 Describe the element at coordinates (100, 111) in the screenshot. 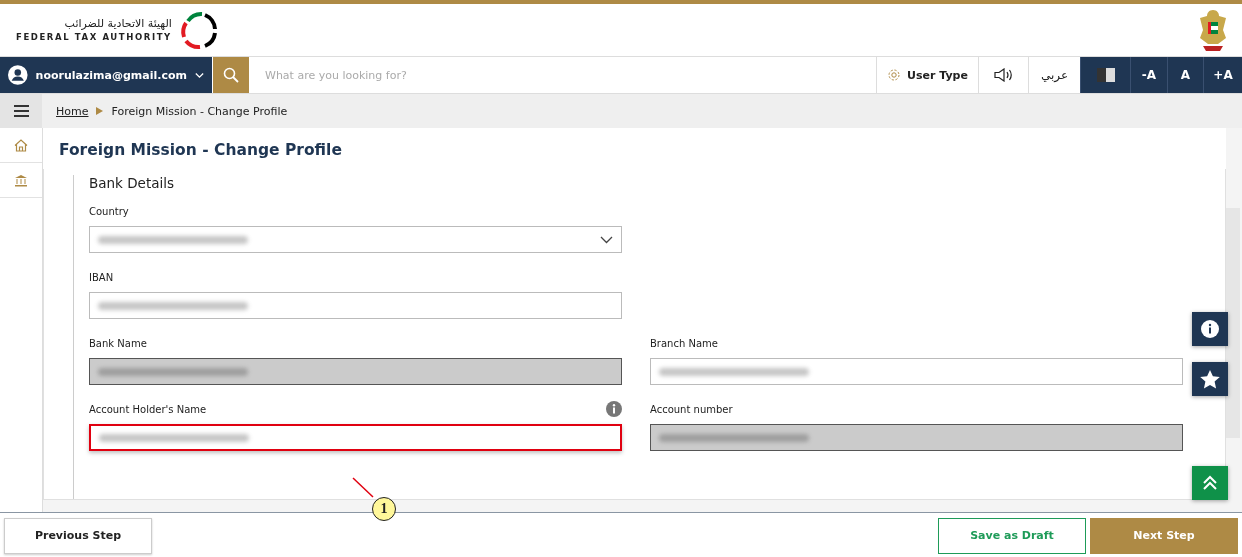

I see `breadcrumb-arrow-icon` at that location.